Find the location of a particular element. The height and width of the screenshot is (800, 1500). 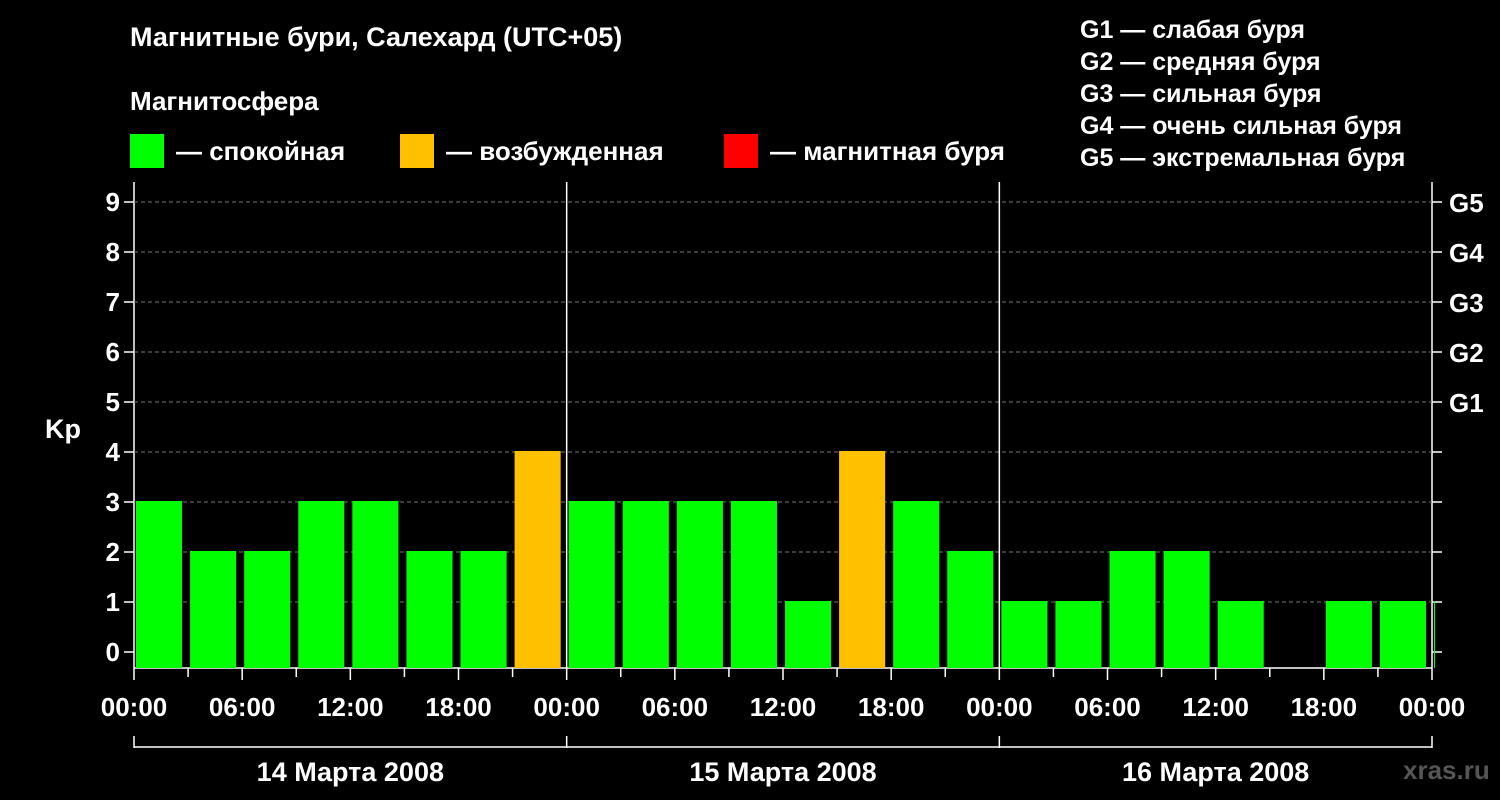

day-label: 15 Марта 2008 is located at coordinates (782, 772).